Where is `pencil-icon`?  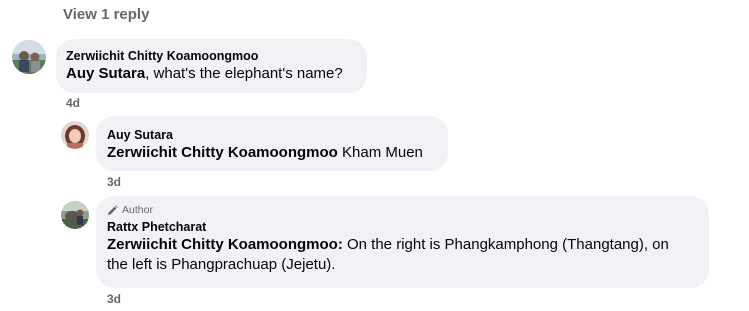 pencil-icon is located at coordinates (112, 210).